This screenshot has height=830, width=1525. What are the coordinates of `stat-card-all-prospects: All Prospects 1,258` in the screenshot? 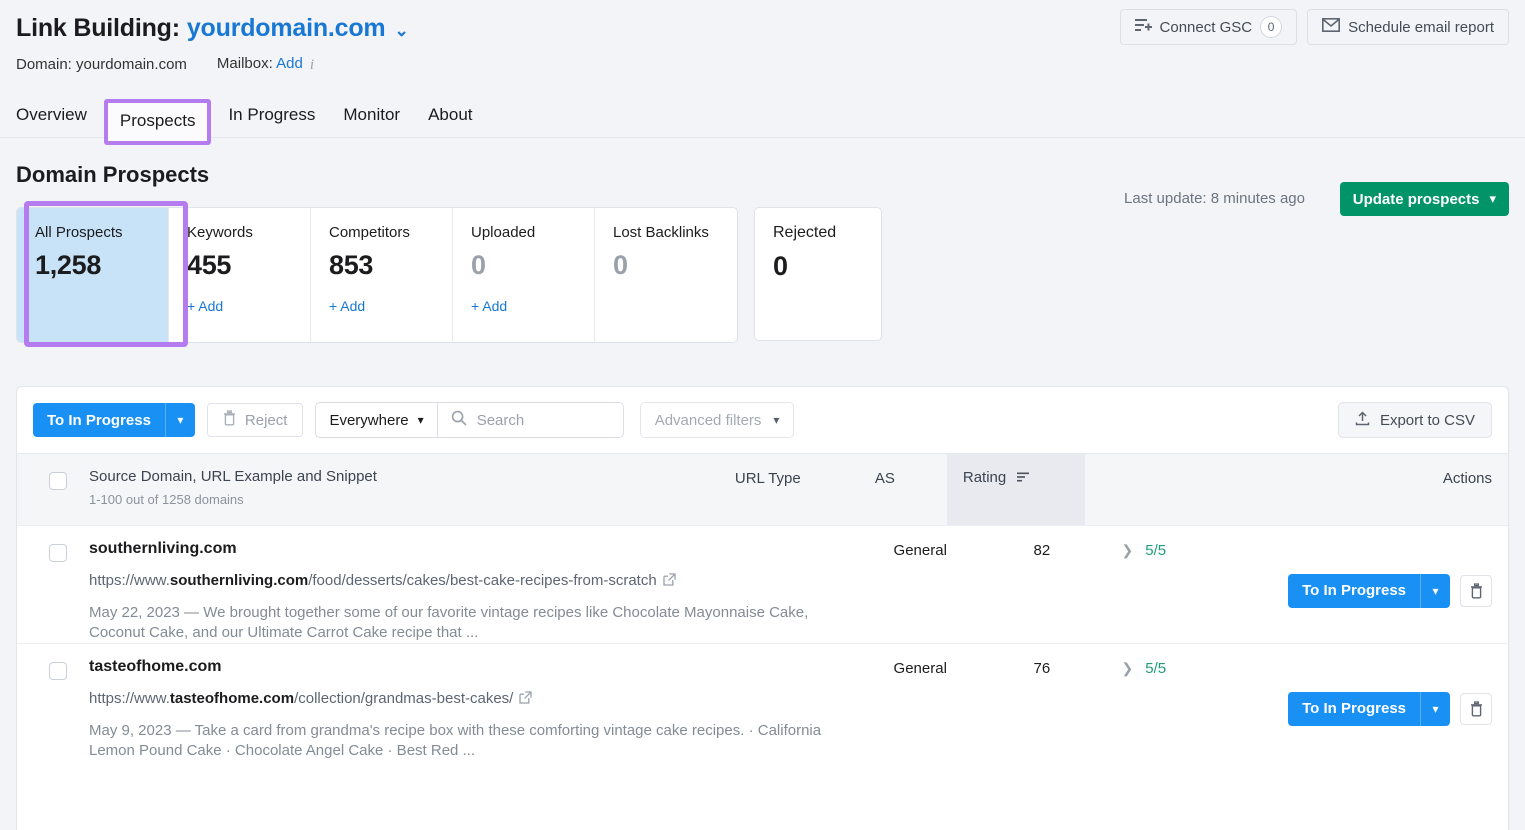 It's located at (93, 275).